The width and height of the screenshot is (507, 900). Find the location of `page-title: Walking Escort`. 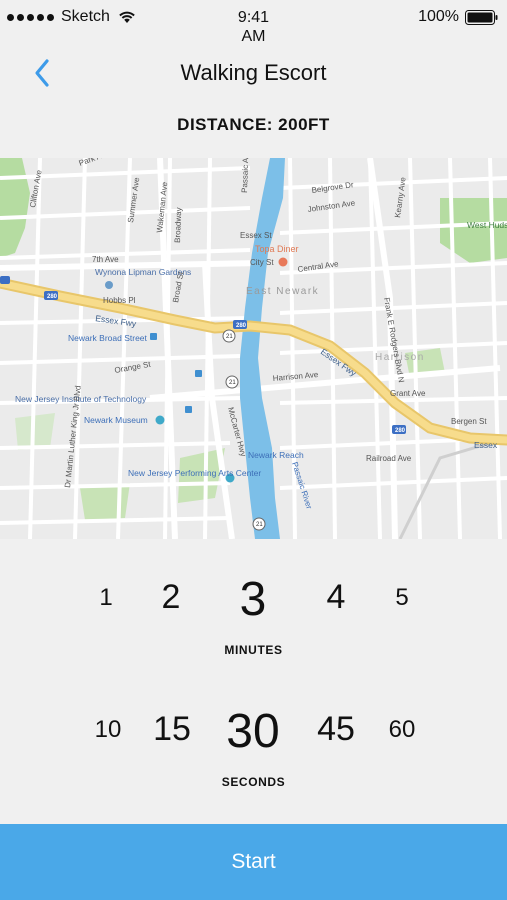

page-title: Walking Escort is located at coordinates (253, 72).